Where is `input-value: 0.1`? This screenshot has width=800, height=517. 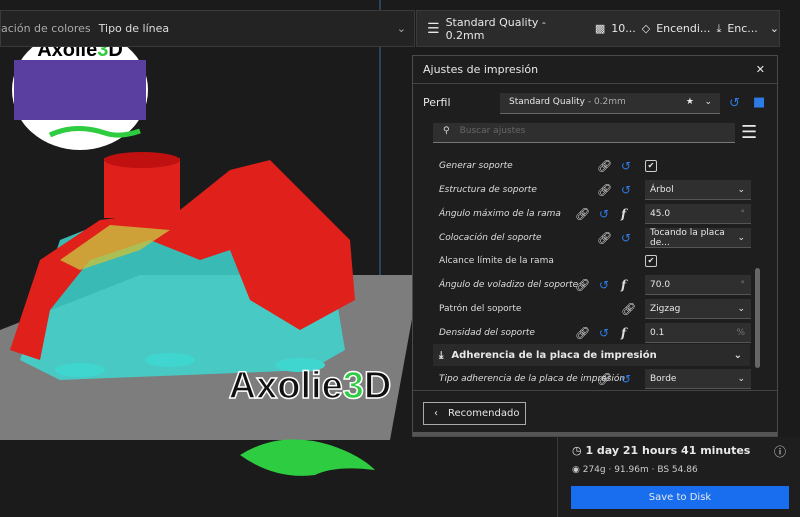
input-value: 0.1 is located at coordinates (657, 332).